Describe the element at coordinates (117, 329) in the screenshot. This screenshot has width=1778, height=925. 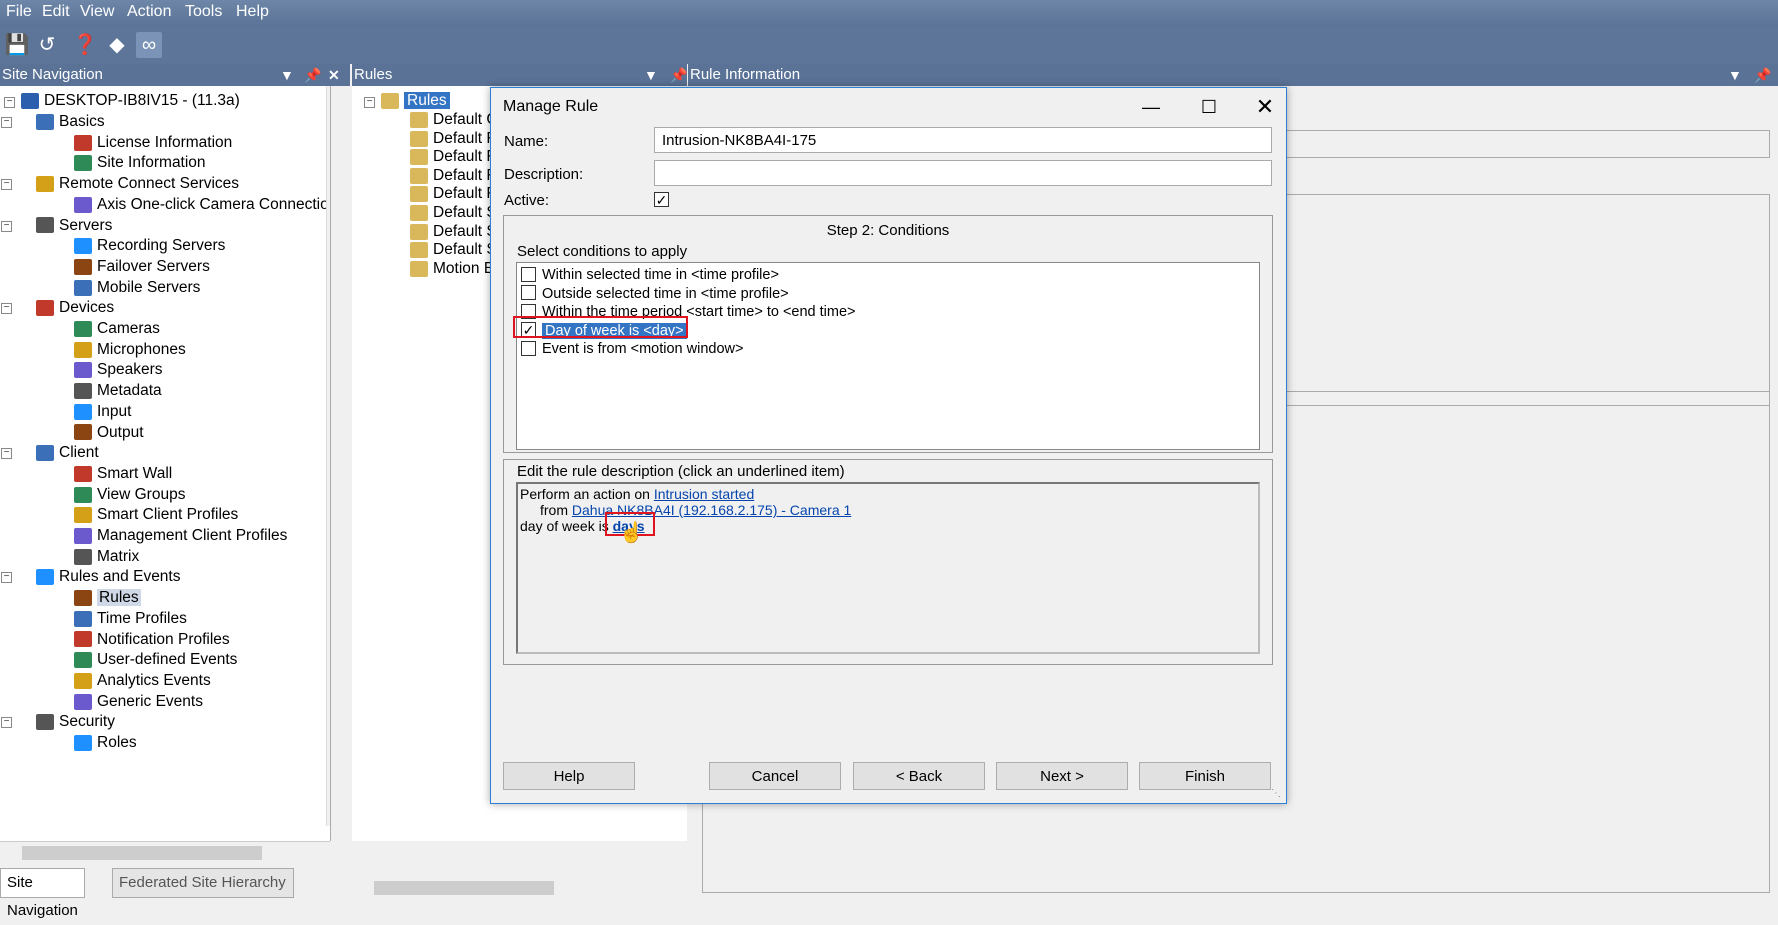
I see `tree-item: Cameras` at that location.